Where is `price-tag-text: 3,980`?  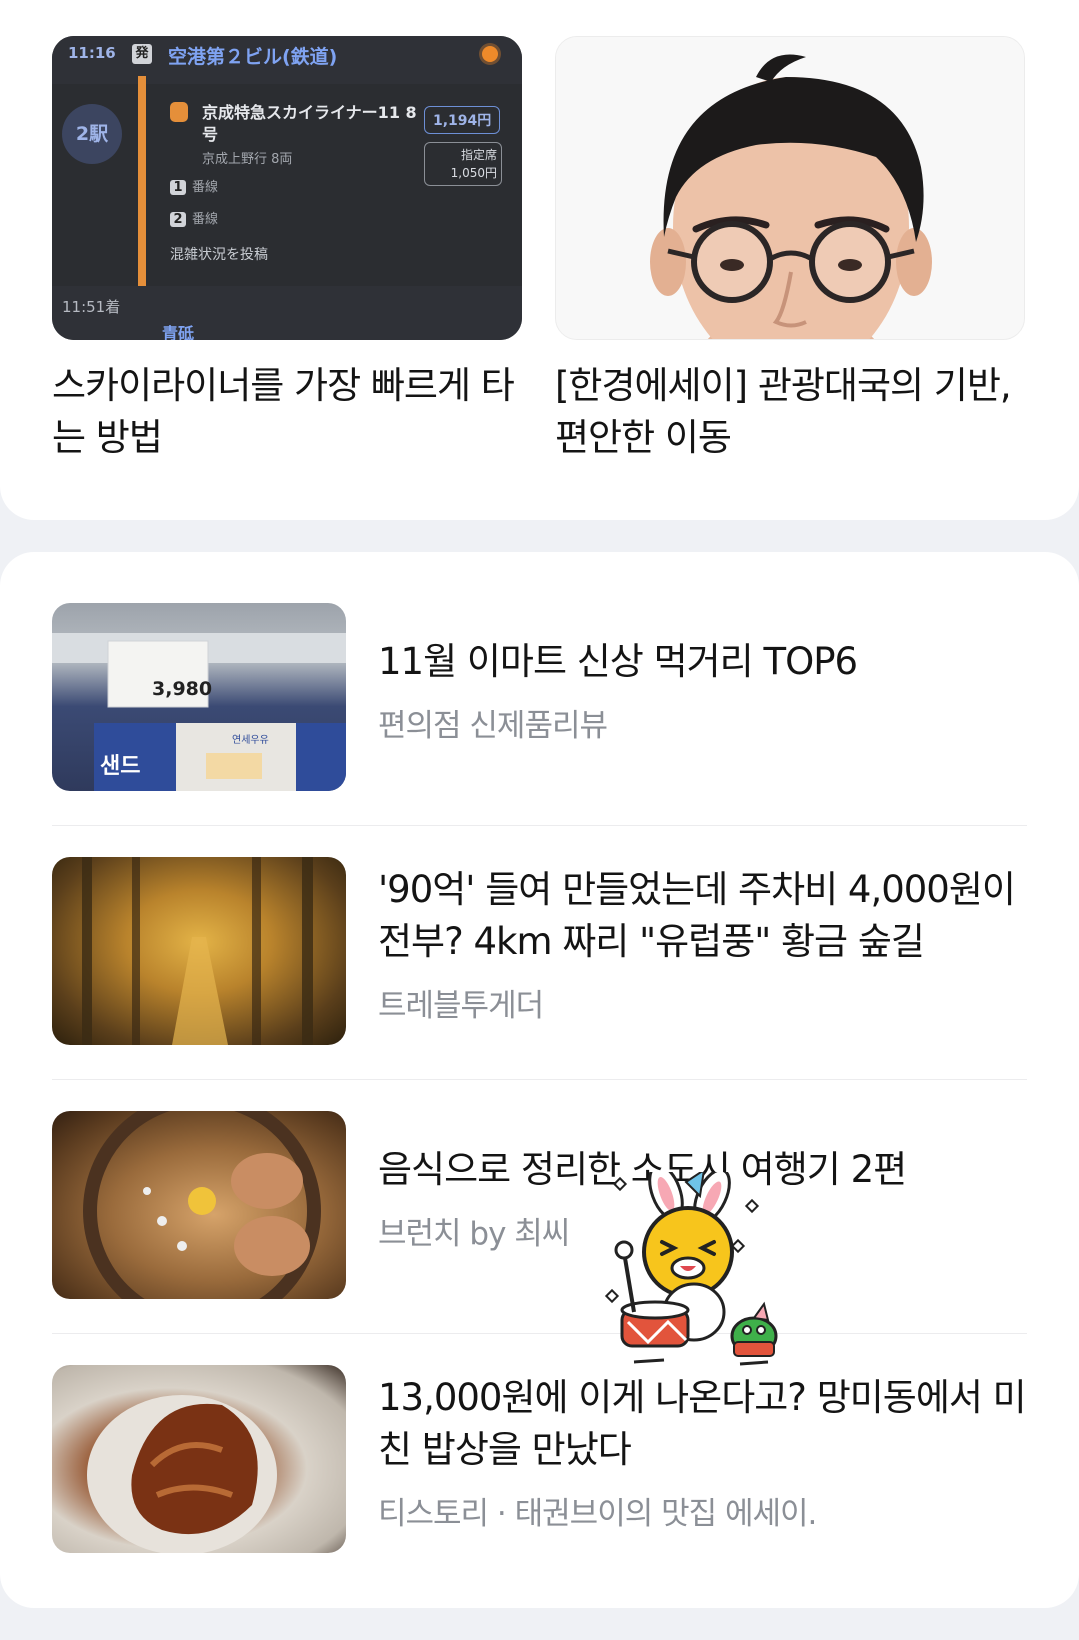 price-tag-text: 3,980 is located at coordinates (182, 689).